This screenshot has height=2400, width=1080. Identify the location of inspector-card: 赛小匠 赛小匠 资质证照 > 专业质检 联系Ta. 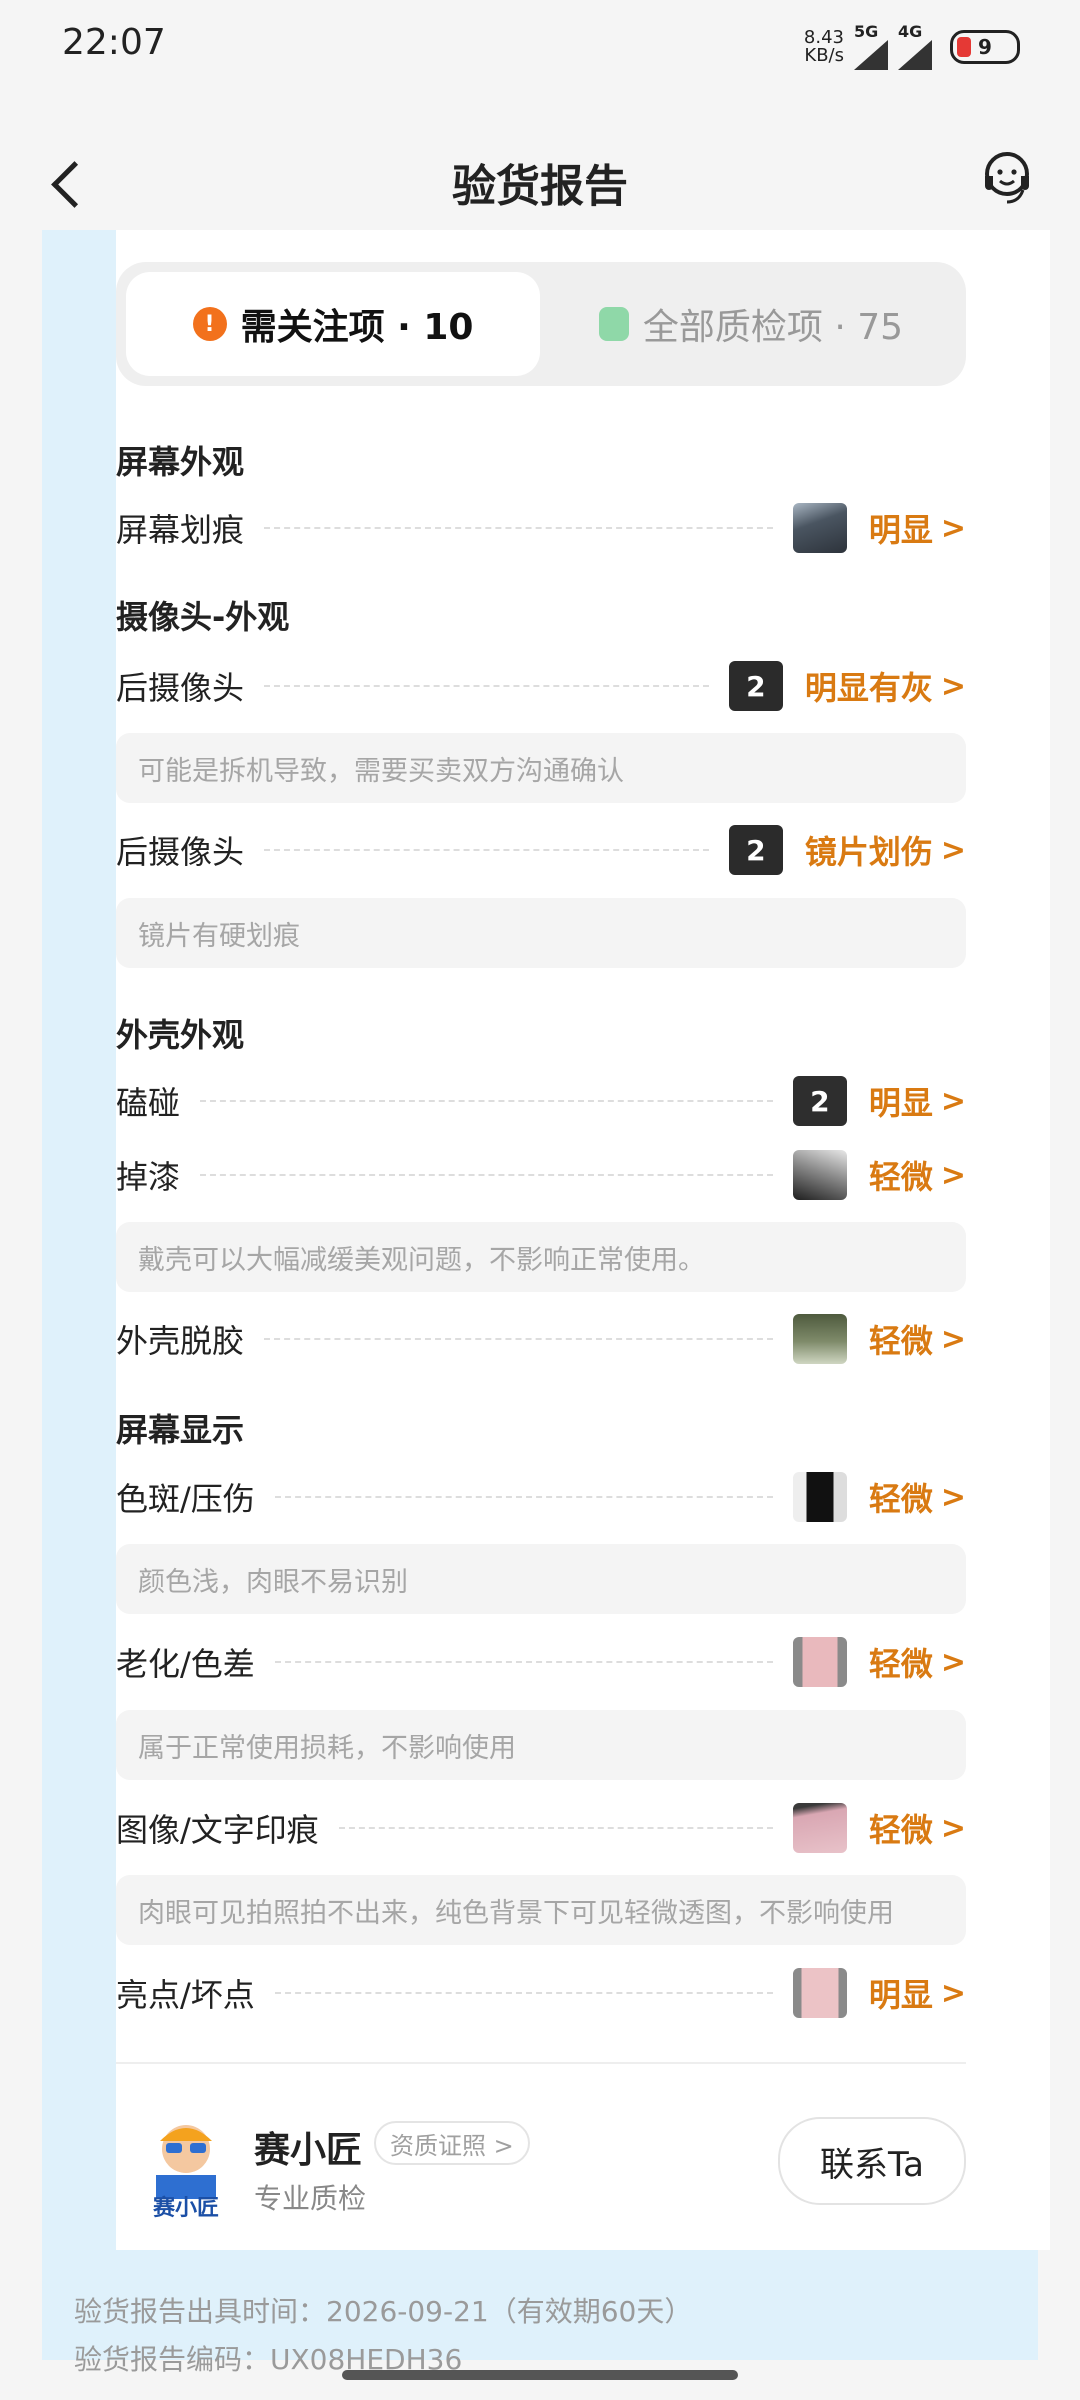
(541, 2175).